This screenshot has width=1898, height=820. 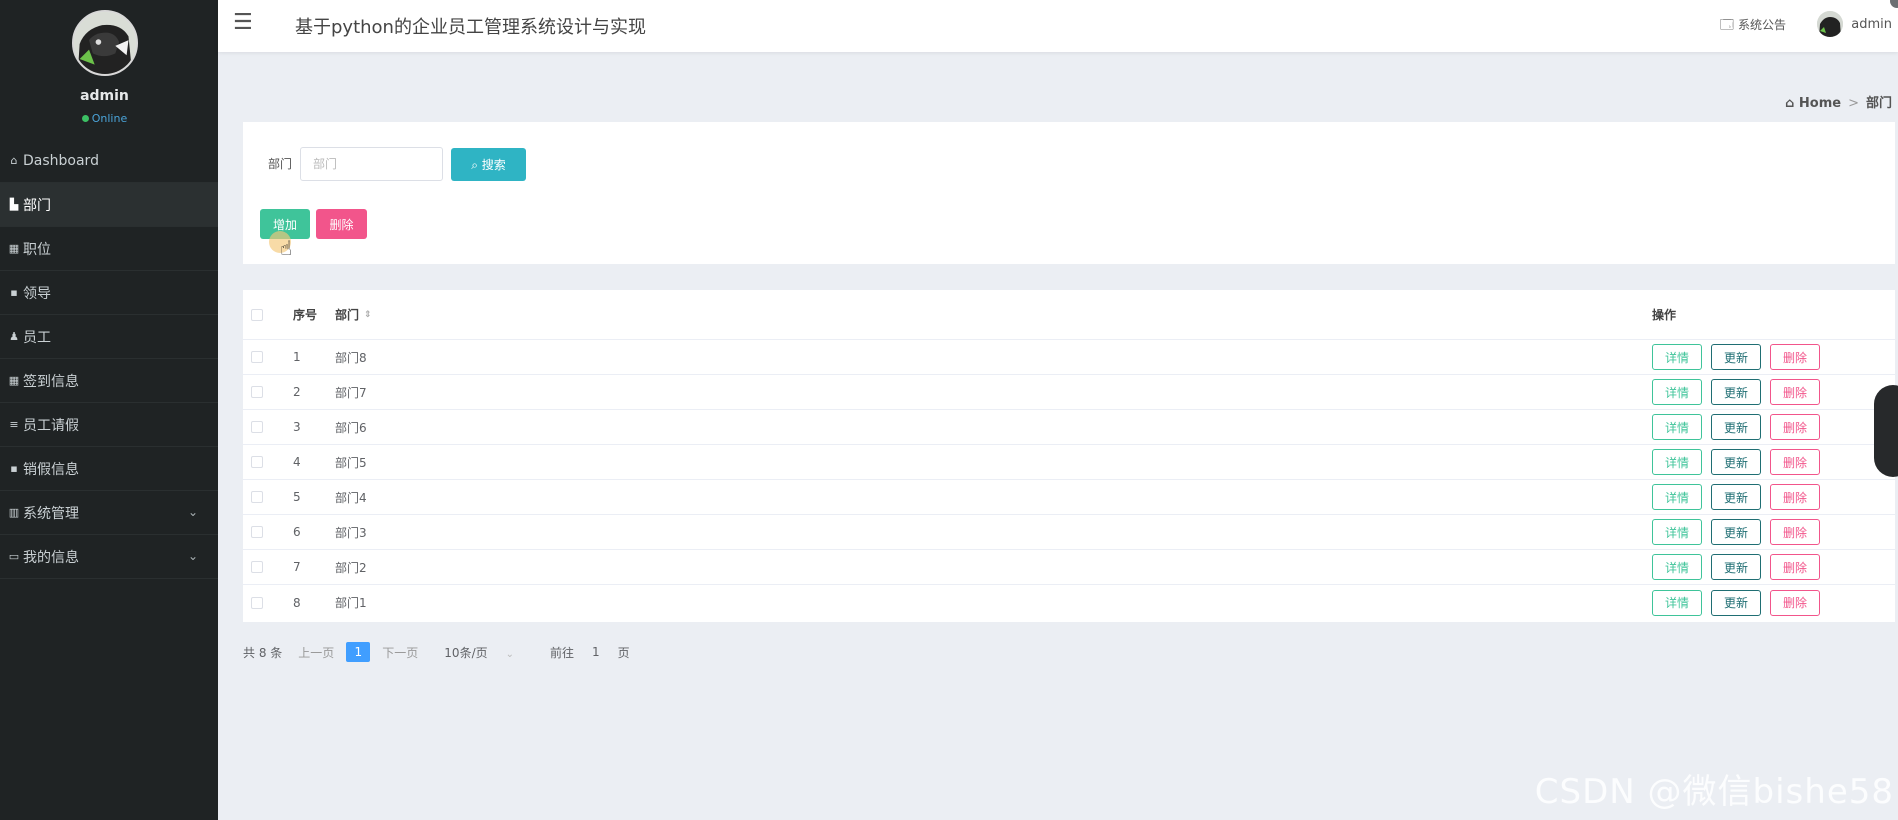 I want to click on table-row: 7 部门2 详情 更新 删除, so click(x=1069, y=567).